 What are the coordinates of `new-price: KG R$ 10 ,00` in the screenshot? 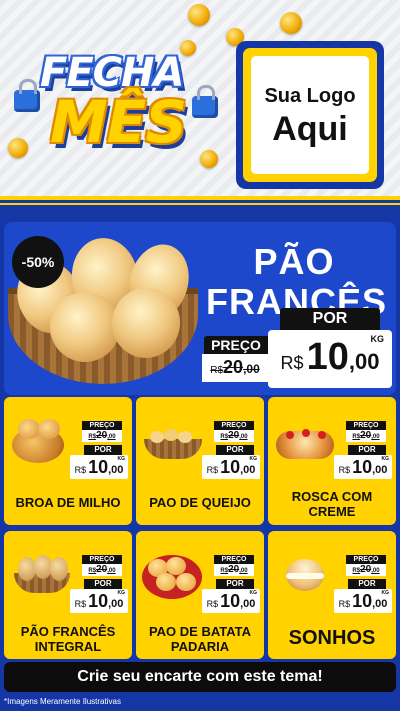 It's located at (330, 359).